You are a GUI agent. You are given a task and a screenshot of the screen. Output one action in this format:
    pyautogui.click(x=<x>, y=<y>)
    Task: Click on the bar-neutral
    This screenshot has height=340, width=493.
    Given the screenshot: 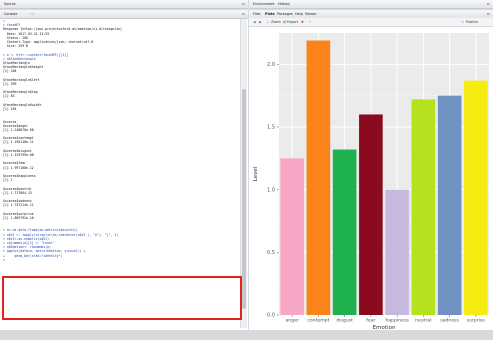 What is the action you would take?
    pyautogui.click(x=423, y=207)
    